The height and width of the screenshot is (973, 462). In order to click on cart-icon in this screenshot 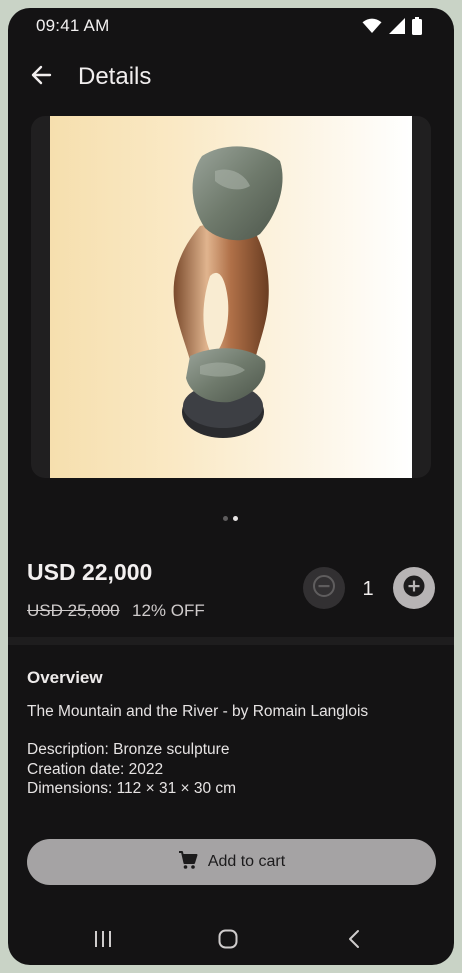, I will do `click(188, 862)`.